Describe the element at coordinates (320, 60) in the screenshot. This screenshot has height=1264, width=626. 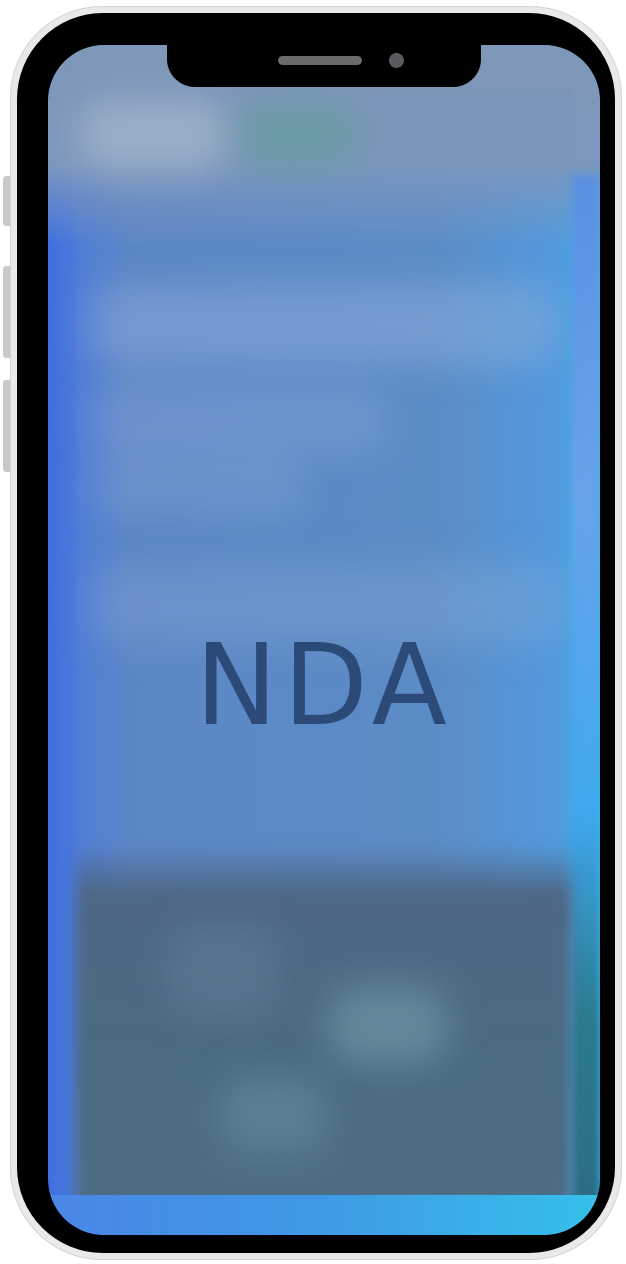
I see `speaker-grille` at that location.